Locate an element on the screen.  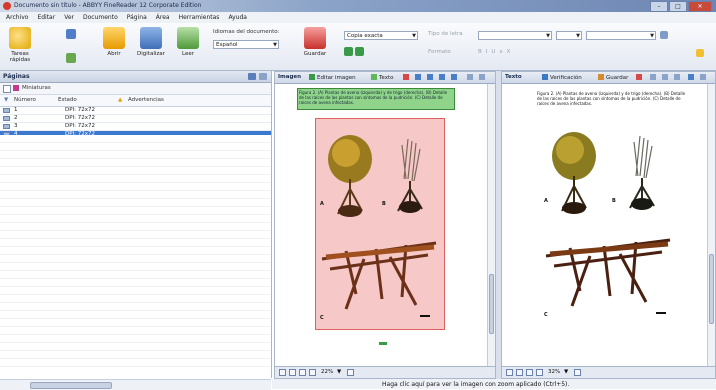
thumbnail-icon is located at coordinates (16, 88).